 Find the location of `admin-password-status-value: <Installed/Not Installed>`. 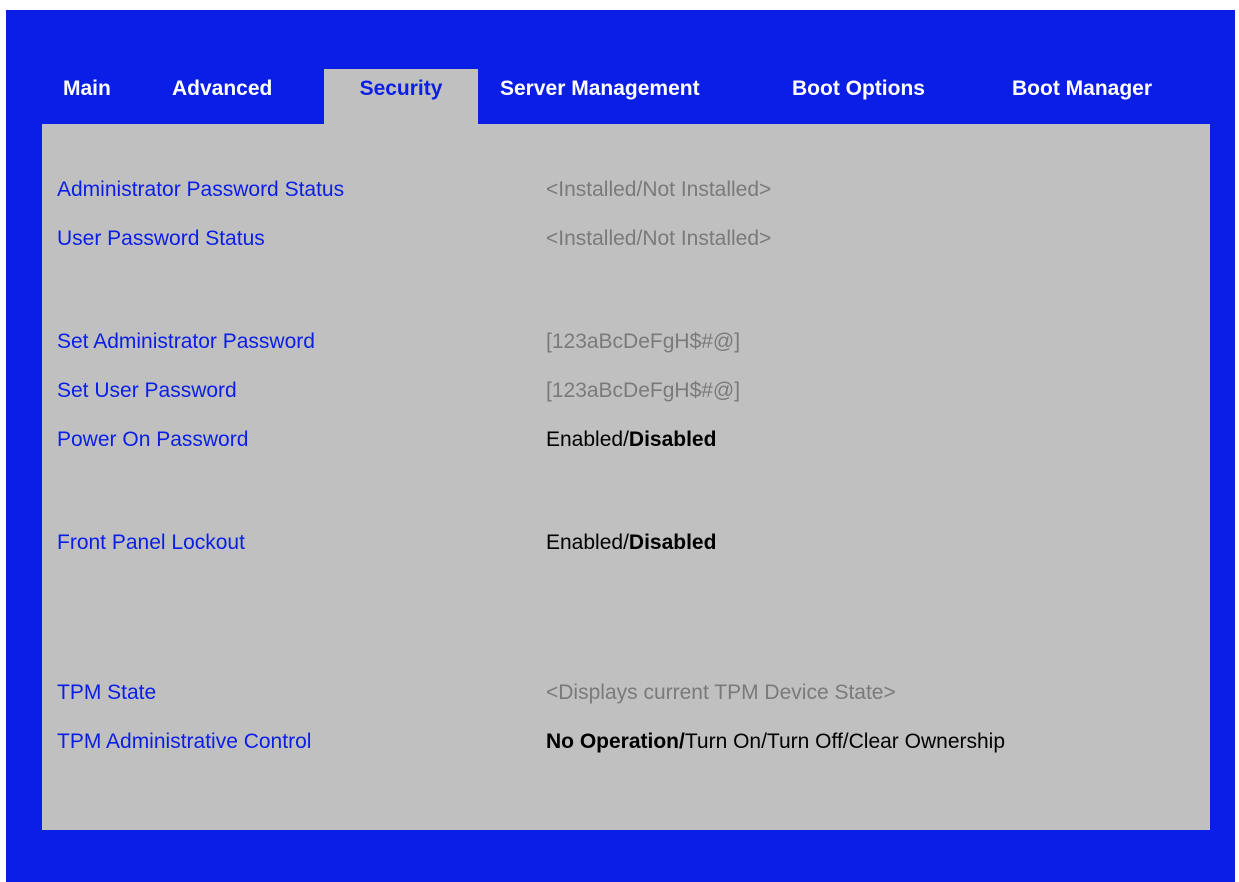

admin-password-status-value: <Installed/Not Installed> is located at coordinates (659, 189).